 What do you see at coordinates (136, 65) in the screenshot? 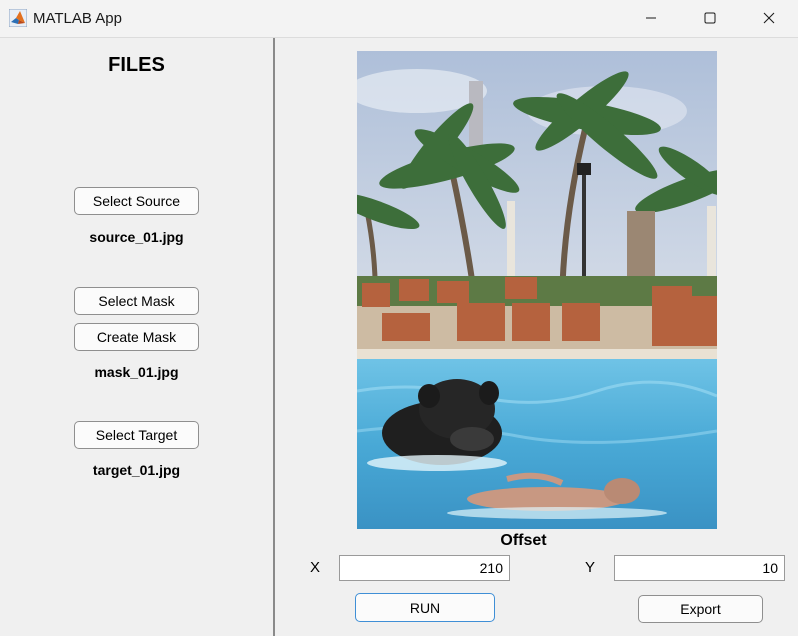
I see `files-heading: FILES` at bounding box center [136, 65].